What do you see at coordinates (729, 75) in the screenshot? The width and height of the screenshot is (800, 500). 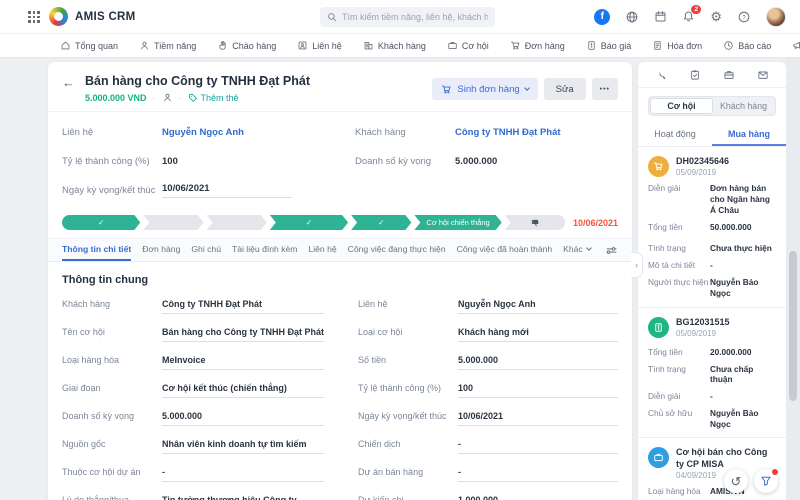 I see `meeting-briefcase-icon` at bounding box center [729, 75].